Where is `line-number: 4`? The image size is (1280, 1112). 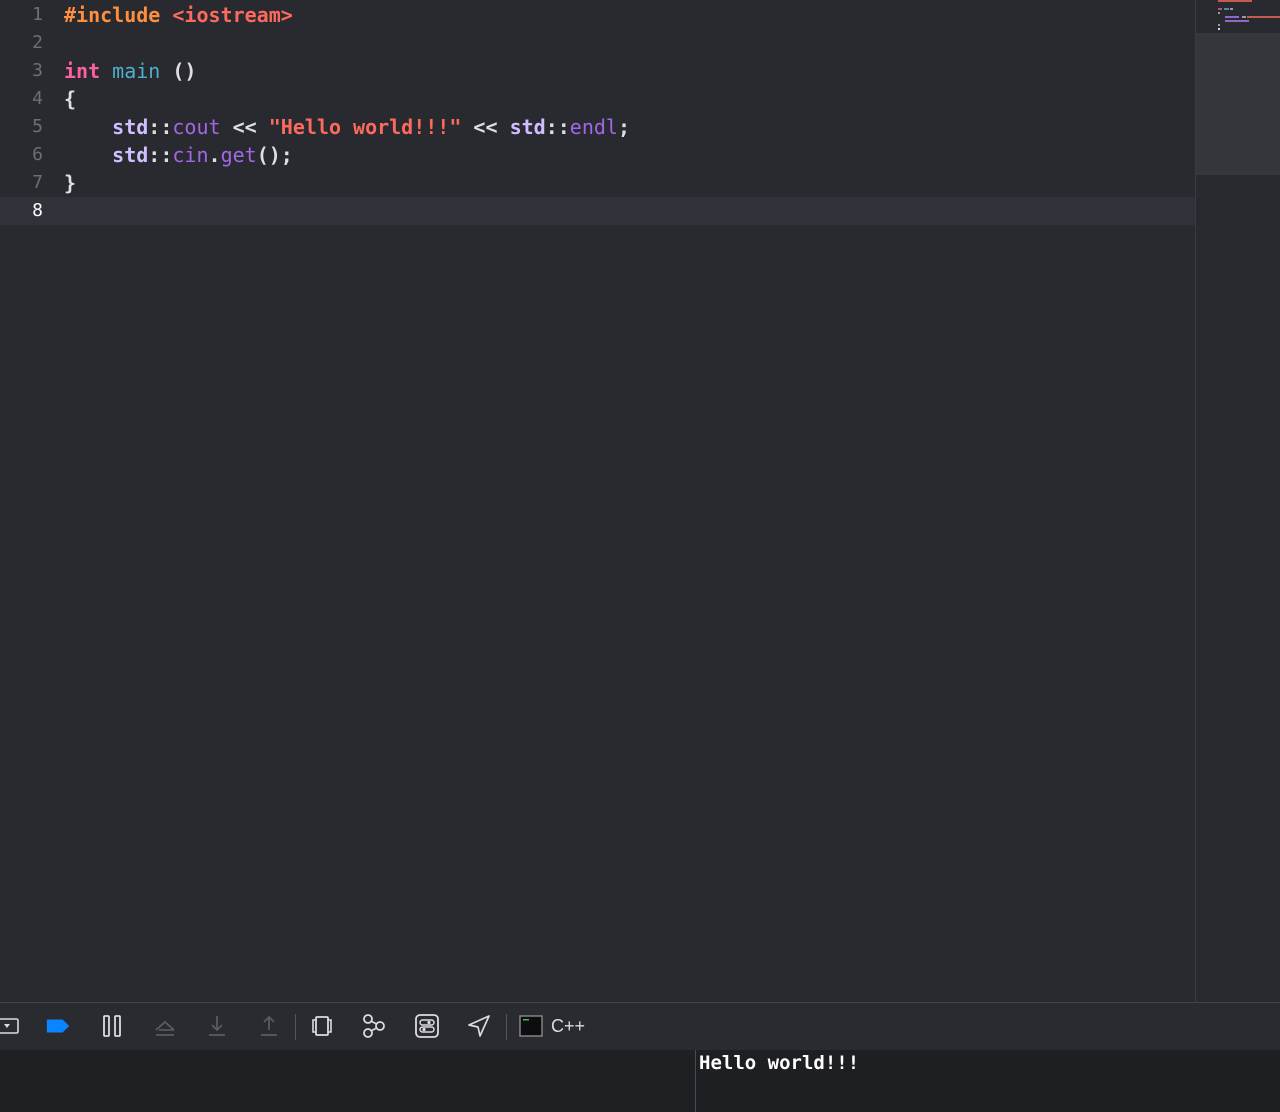 line-number: 4 is located at coordinates (37, 98).